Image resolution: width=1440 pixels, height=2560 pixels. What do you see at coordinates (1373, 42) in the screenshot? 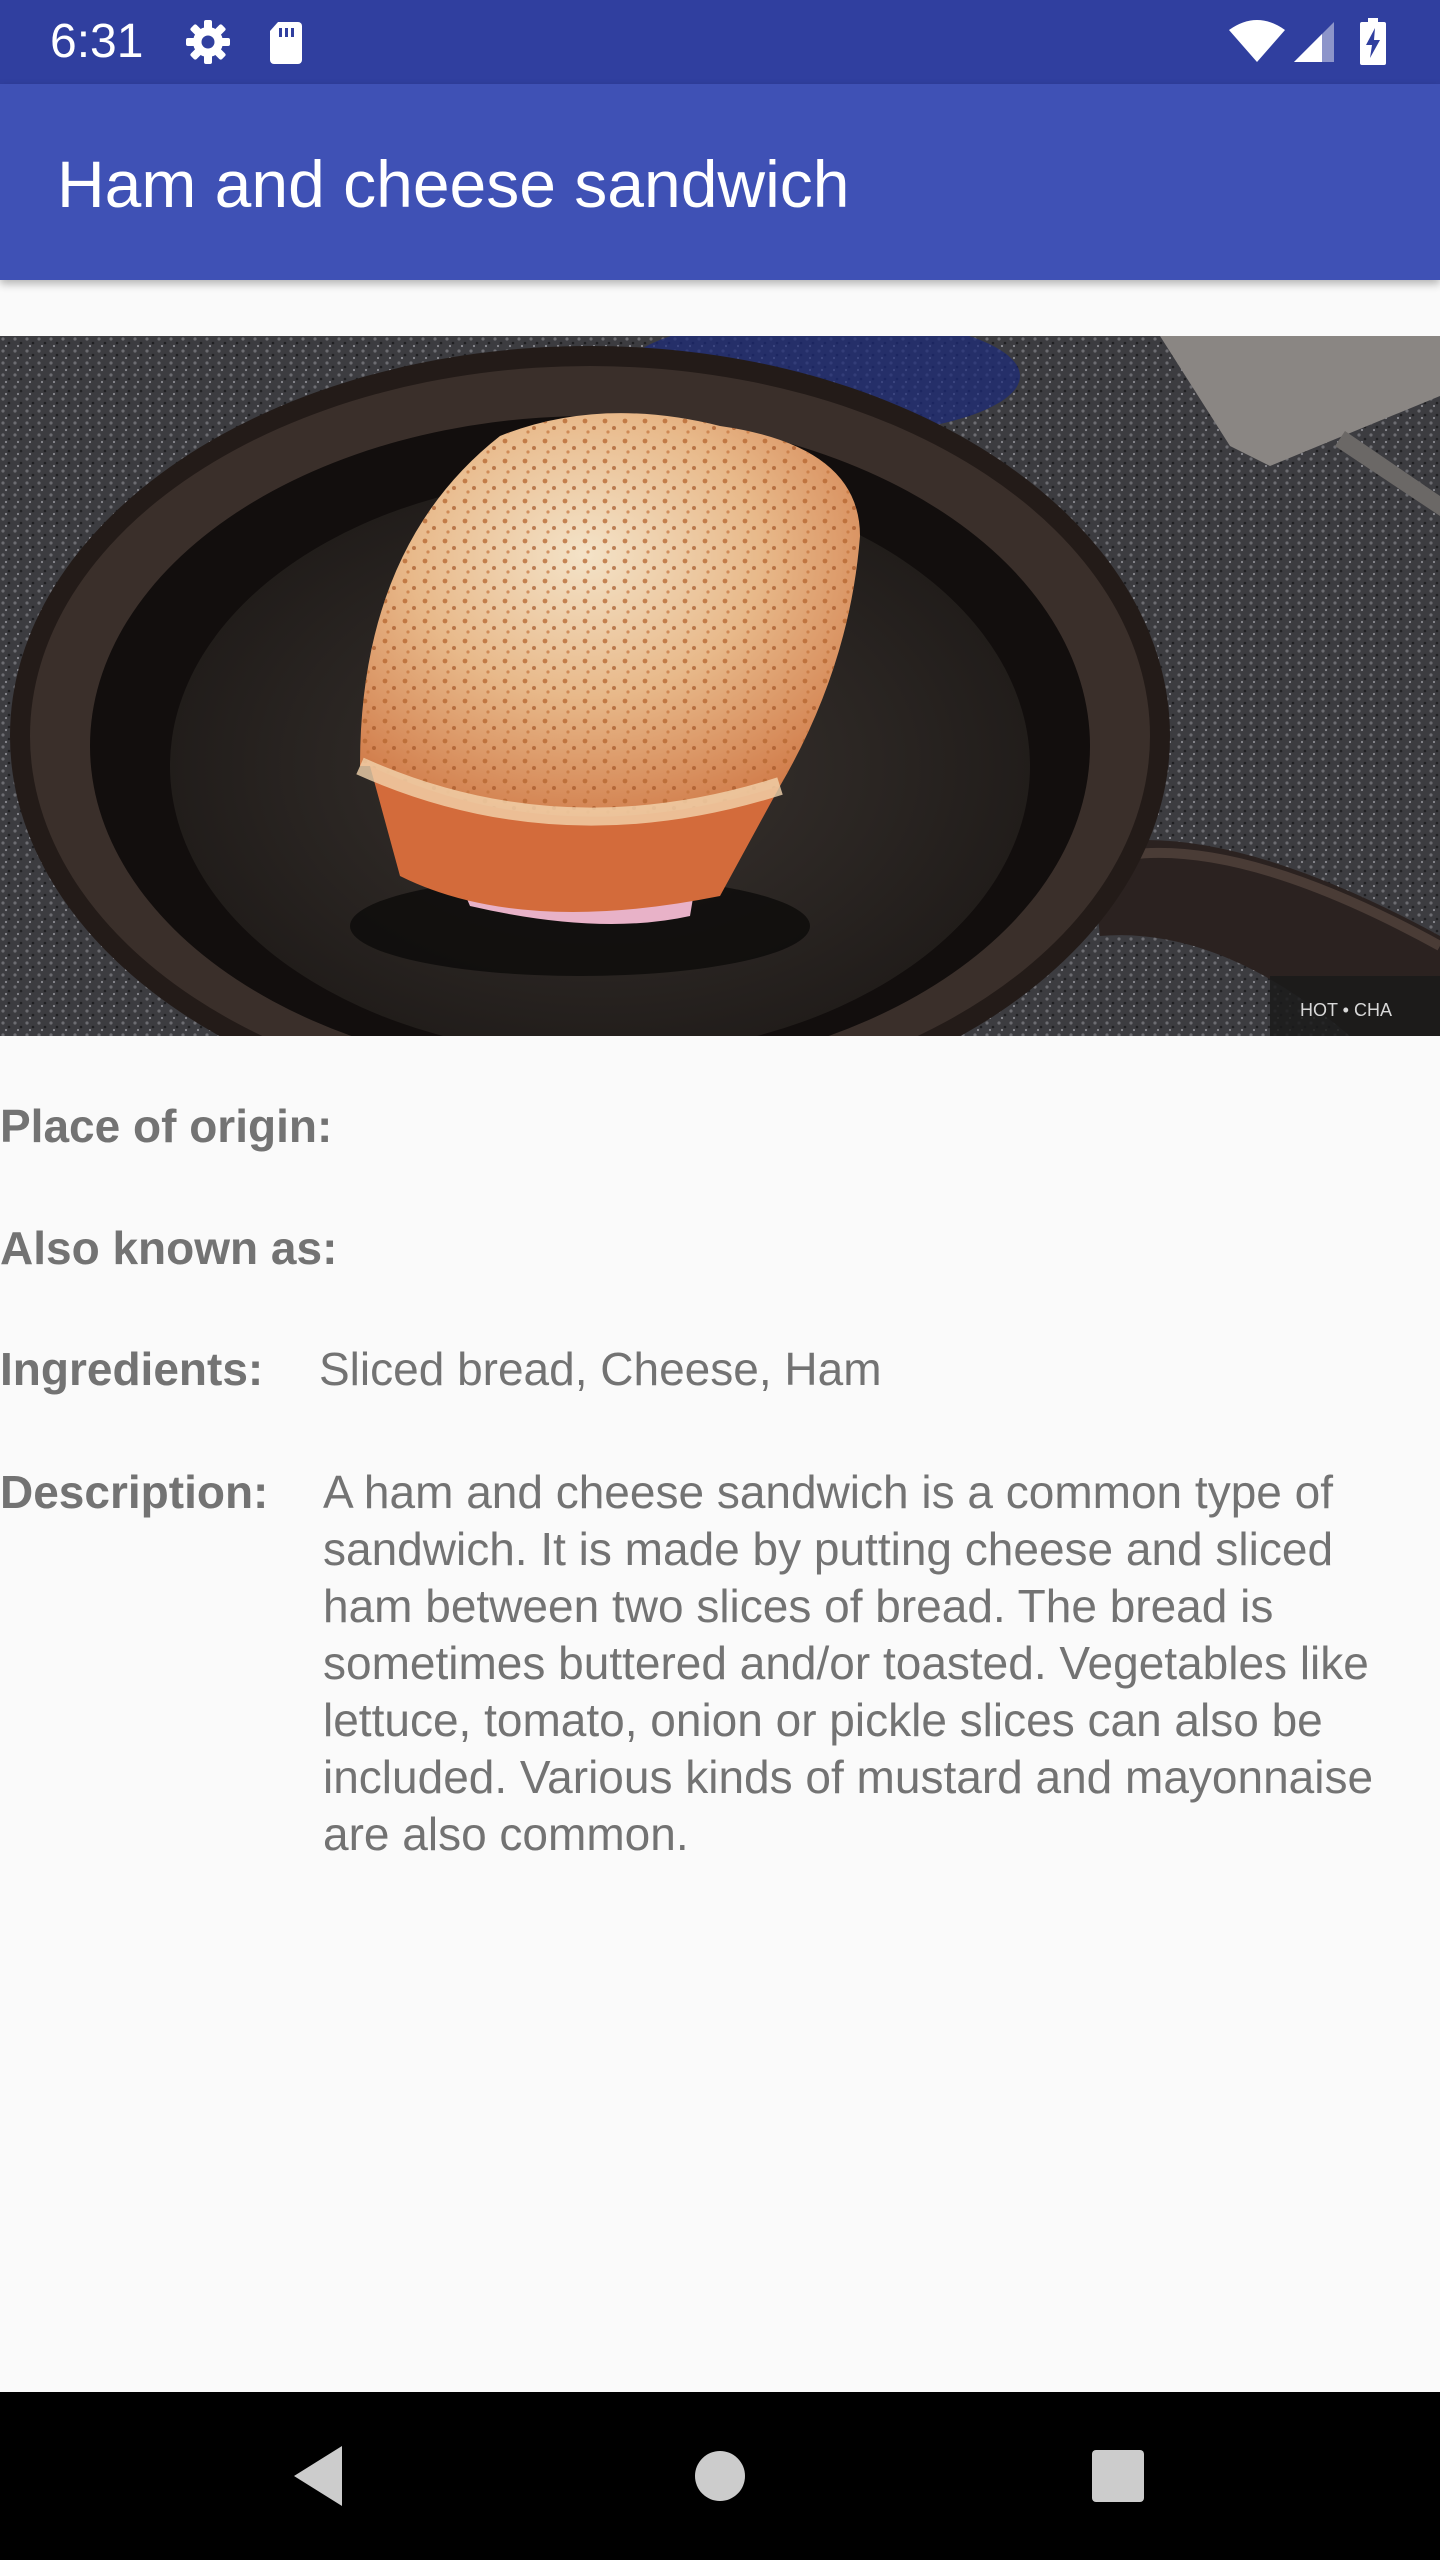
I see `battery-charging-icon` at bounding box center [1373, 42].